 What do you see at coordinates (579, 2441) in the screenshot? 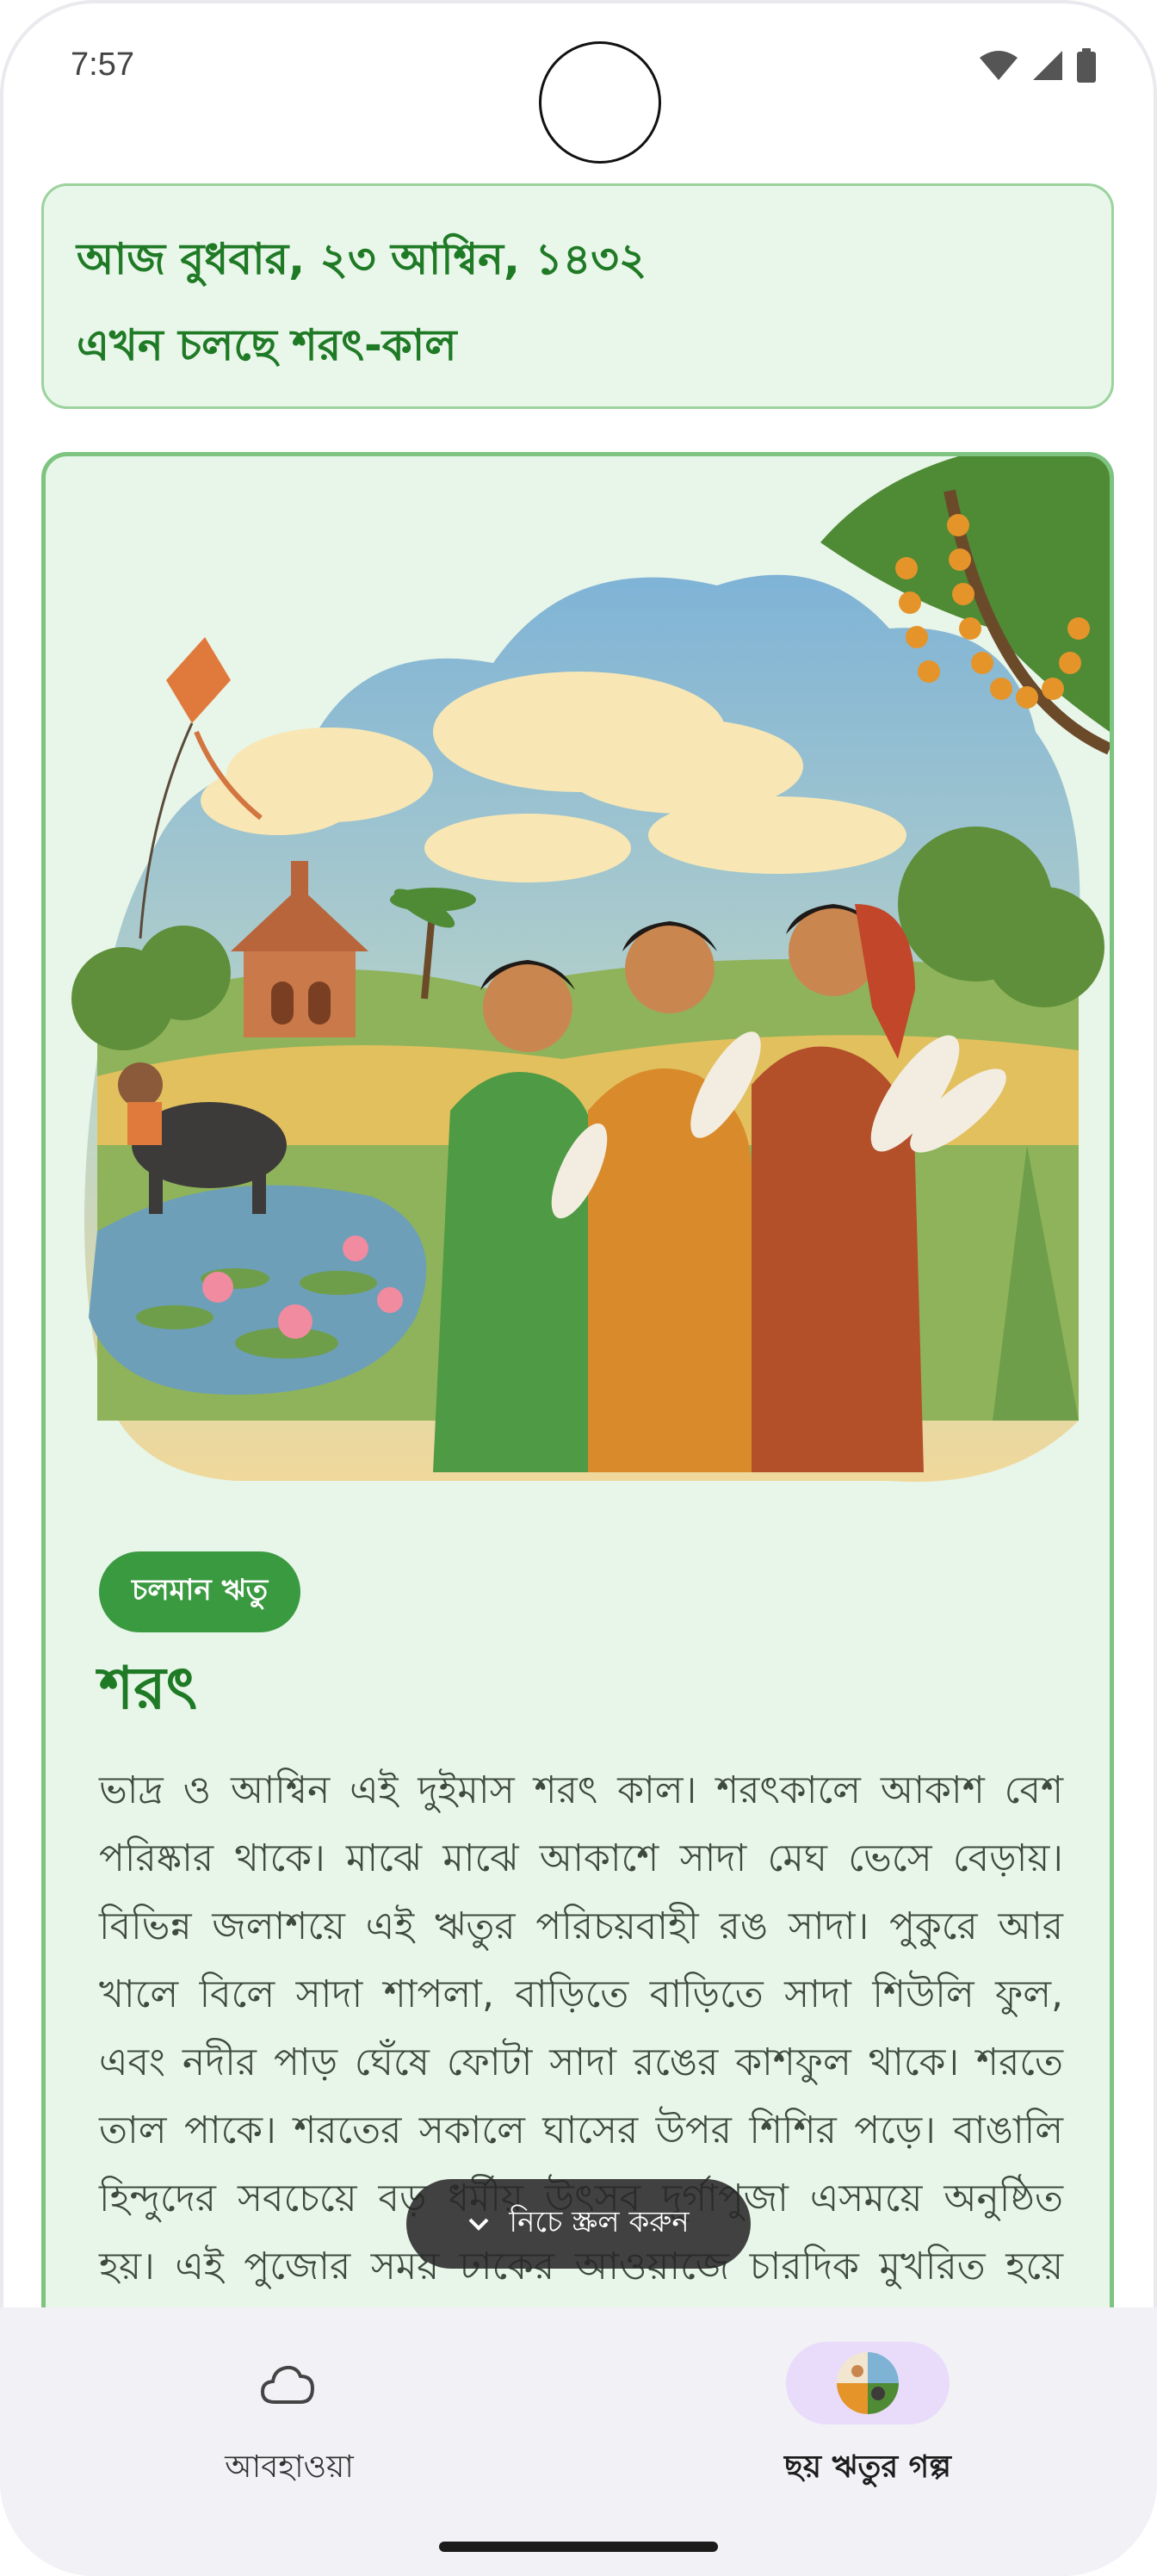
I see `bottom-navigation: আবহাওয়া ছয় ঋতুর গল্প` at bounding box center [579, 2441].